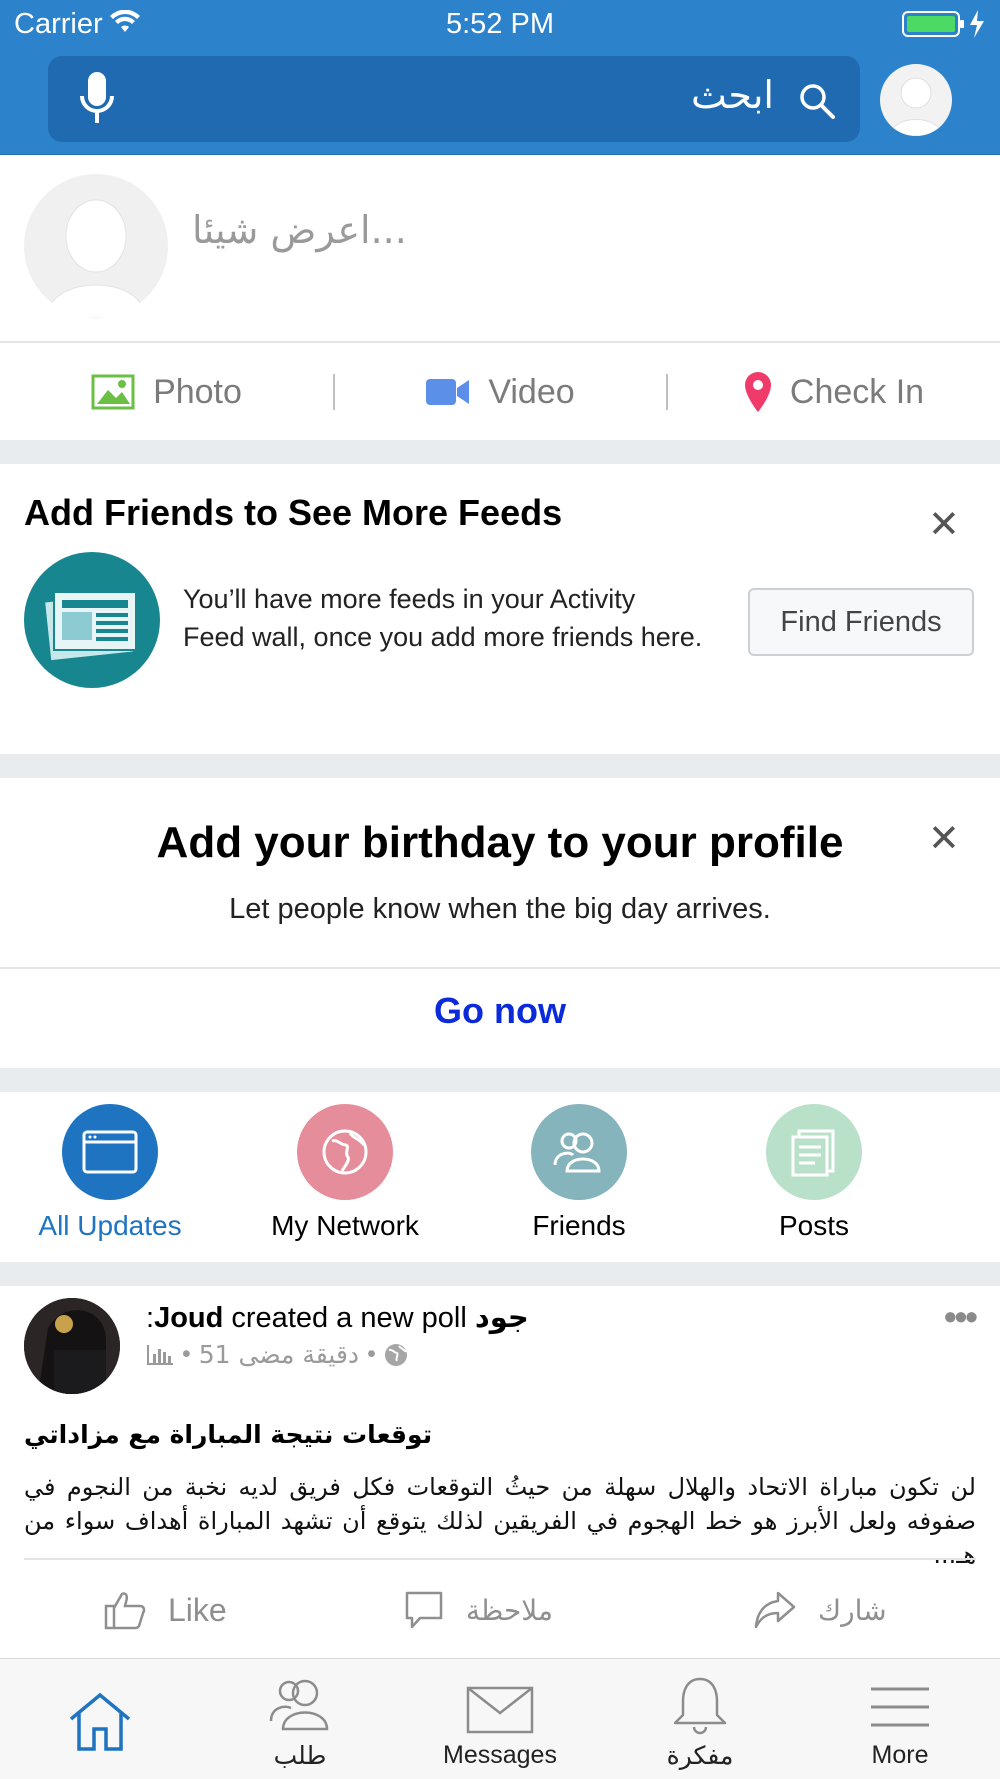 This screenshot has height=1779, width=1000. Describe the element at coordinates (188, 1318) in the screenshot. I see `author-name: Joud` at that location.